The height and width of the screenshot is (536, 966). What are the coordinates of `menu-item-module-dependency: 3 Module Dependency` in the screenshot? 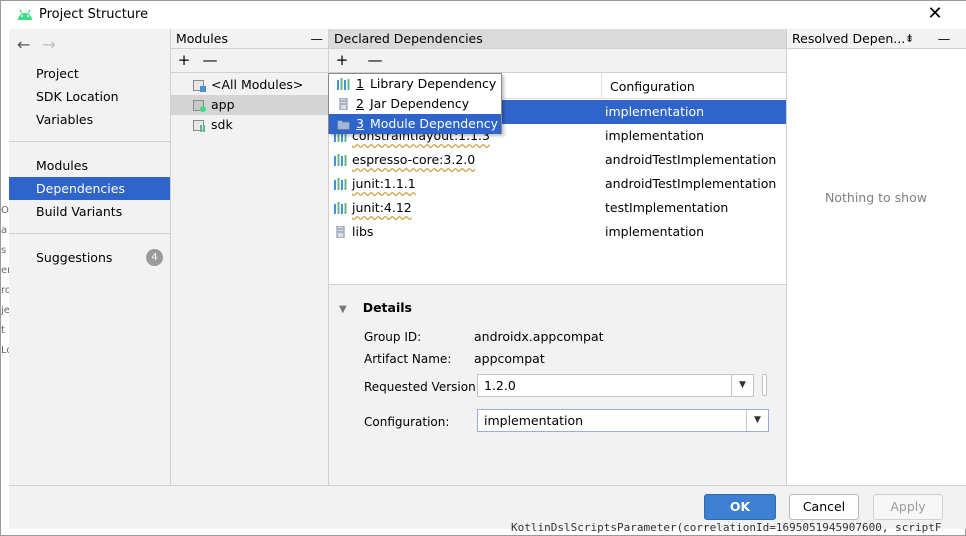 It's located at (415, 124).